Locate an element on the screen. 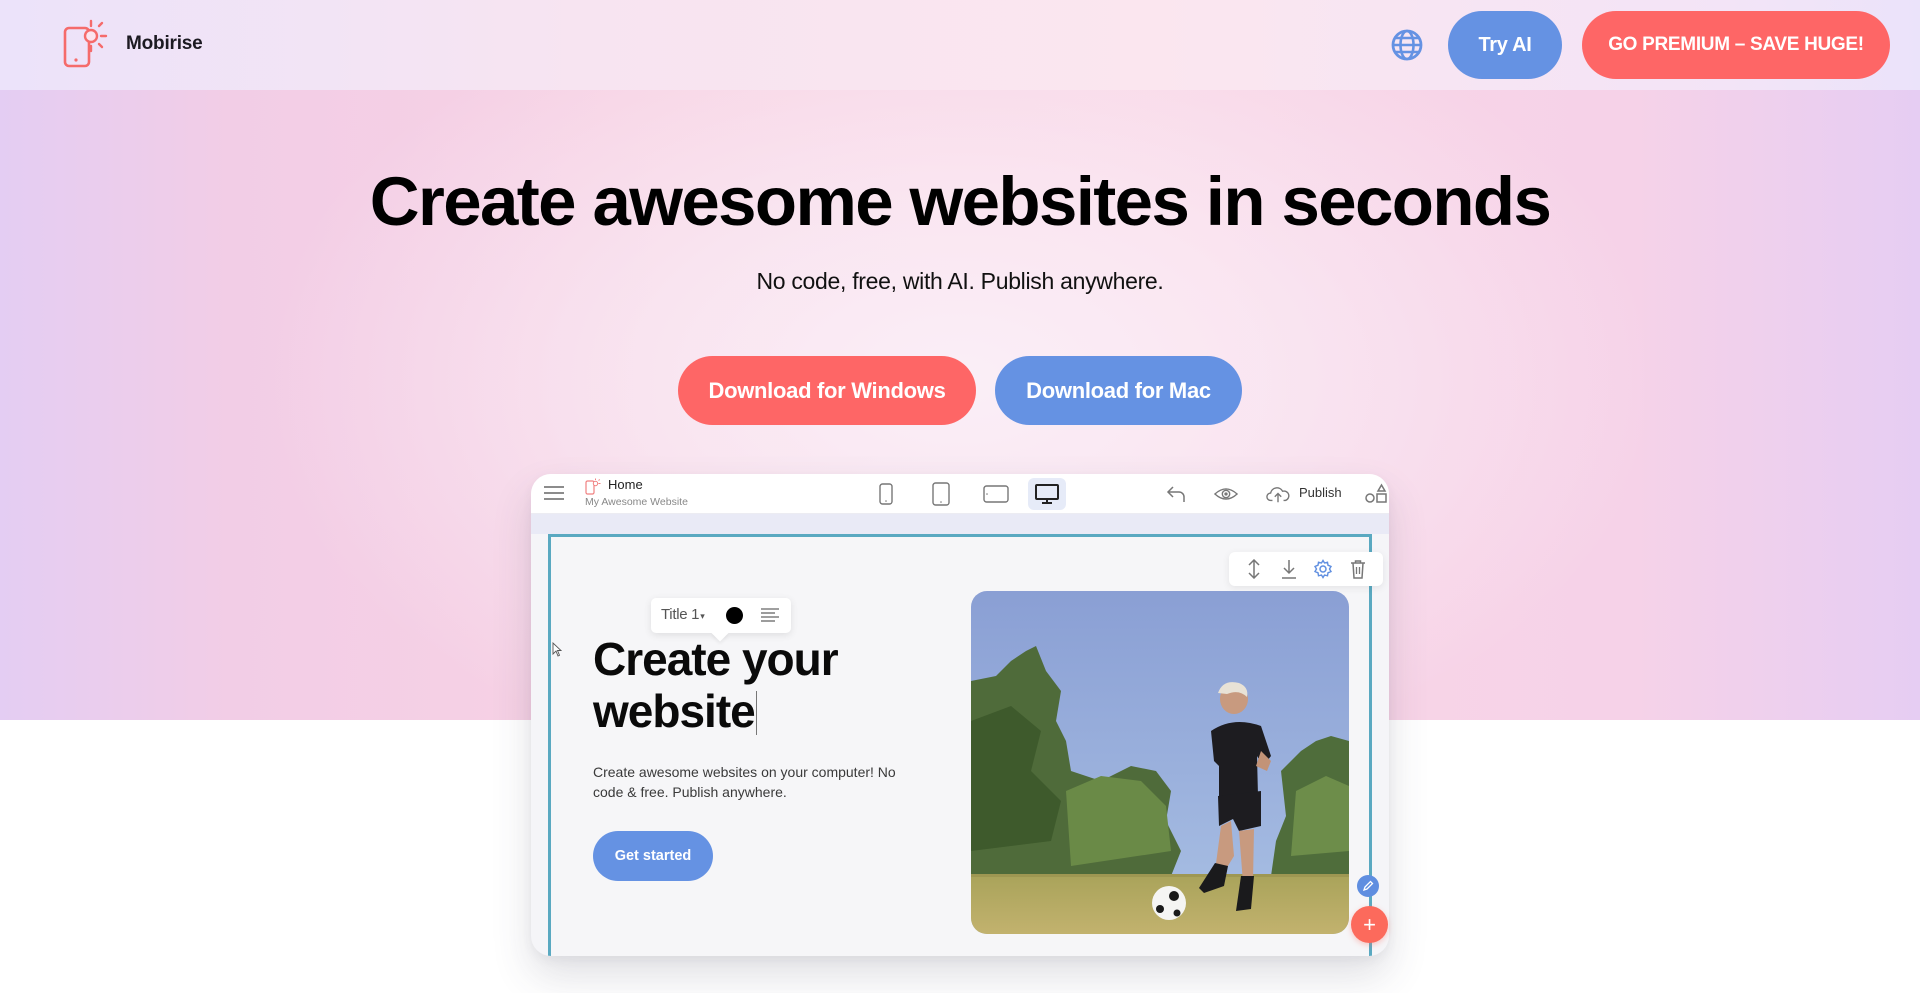 Image resolution: width=1920 pixels, height=993 pixels. site-logo-icon is located at coordinates (593, 486).